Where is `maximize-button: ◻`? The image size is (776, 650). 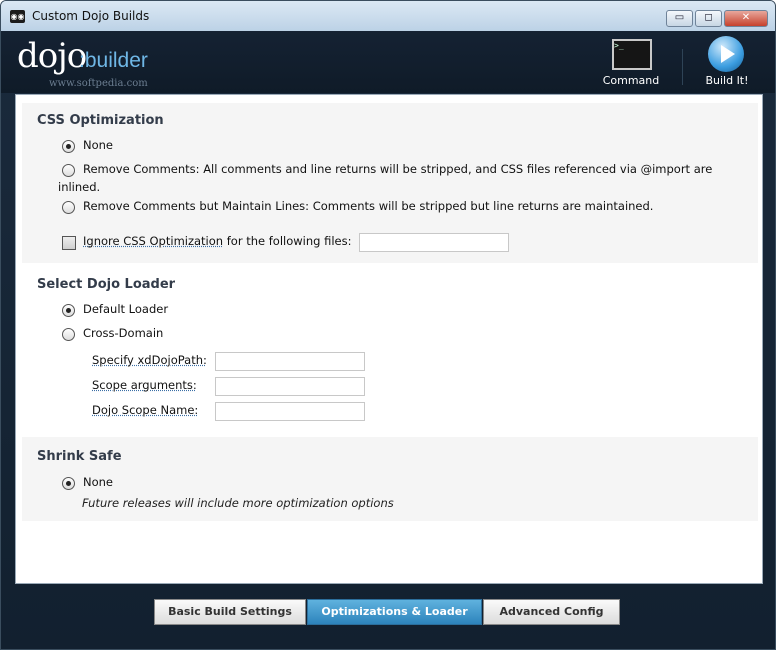 maximize-button: ◻ is located at coordinates (708, 18).